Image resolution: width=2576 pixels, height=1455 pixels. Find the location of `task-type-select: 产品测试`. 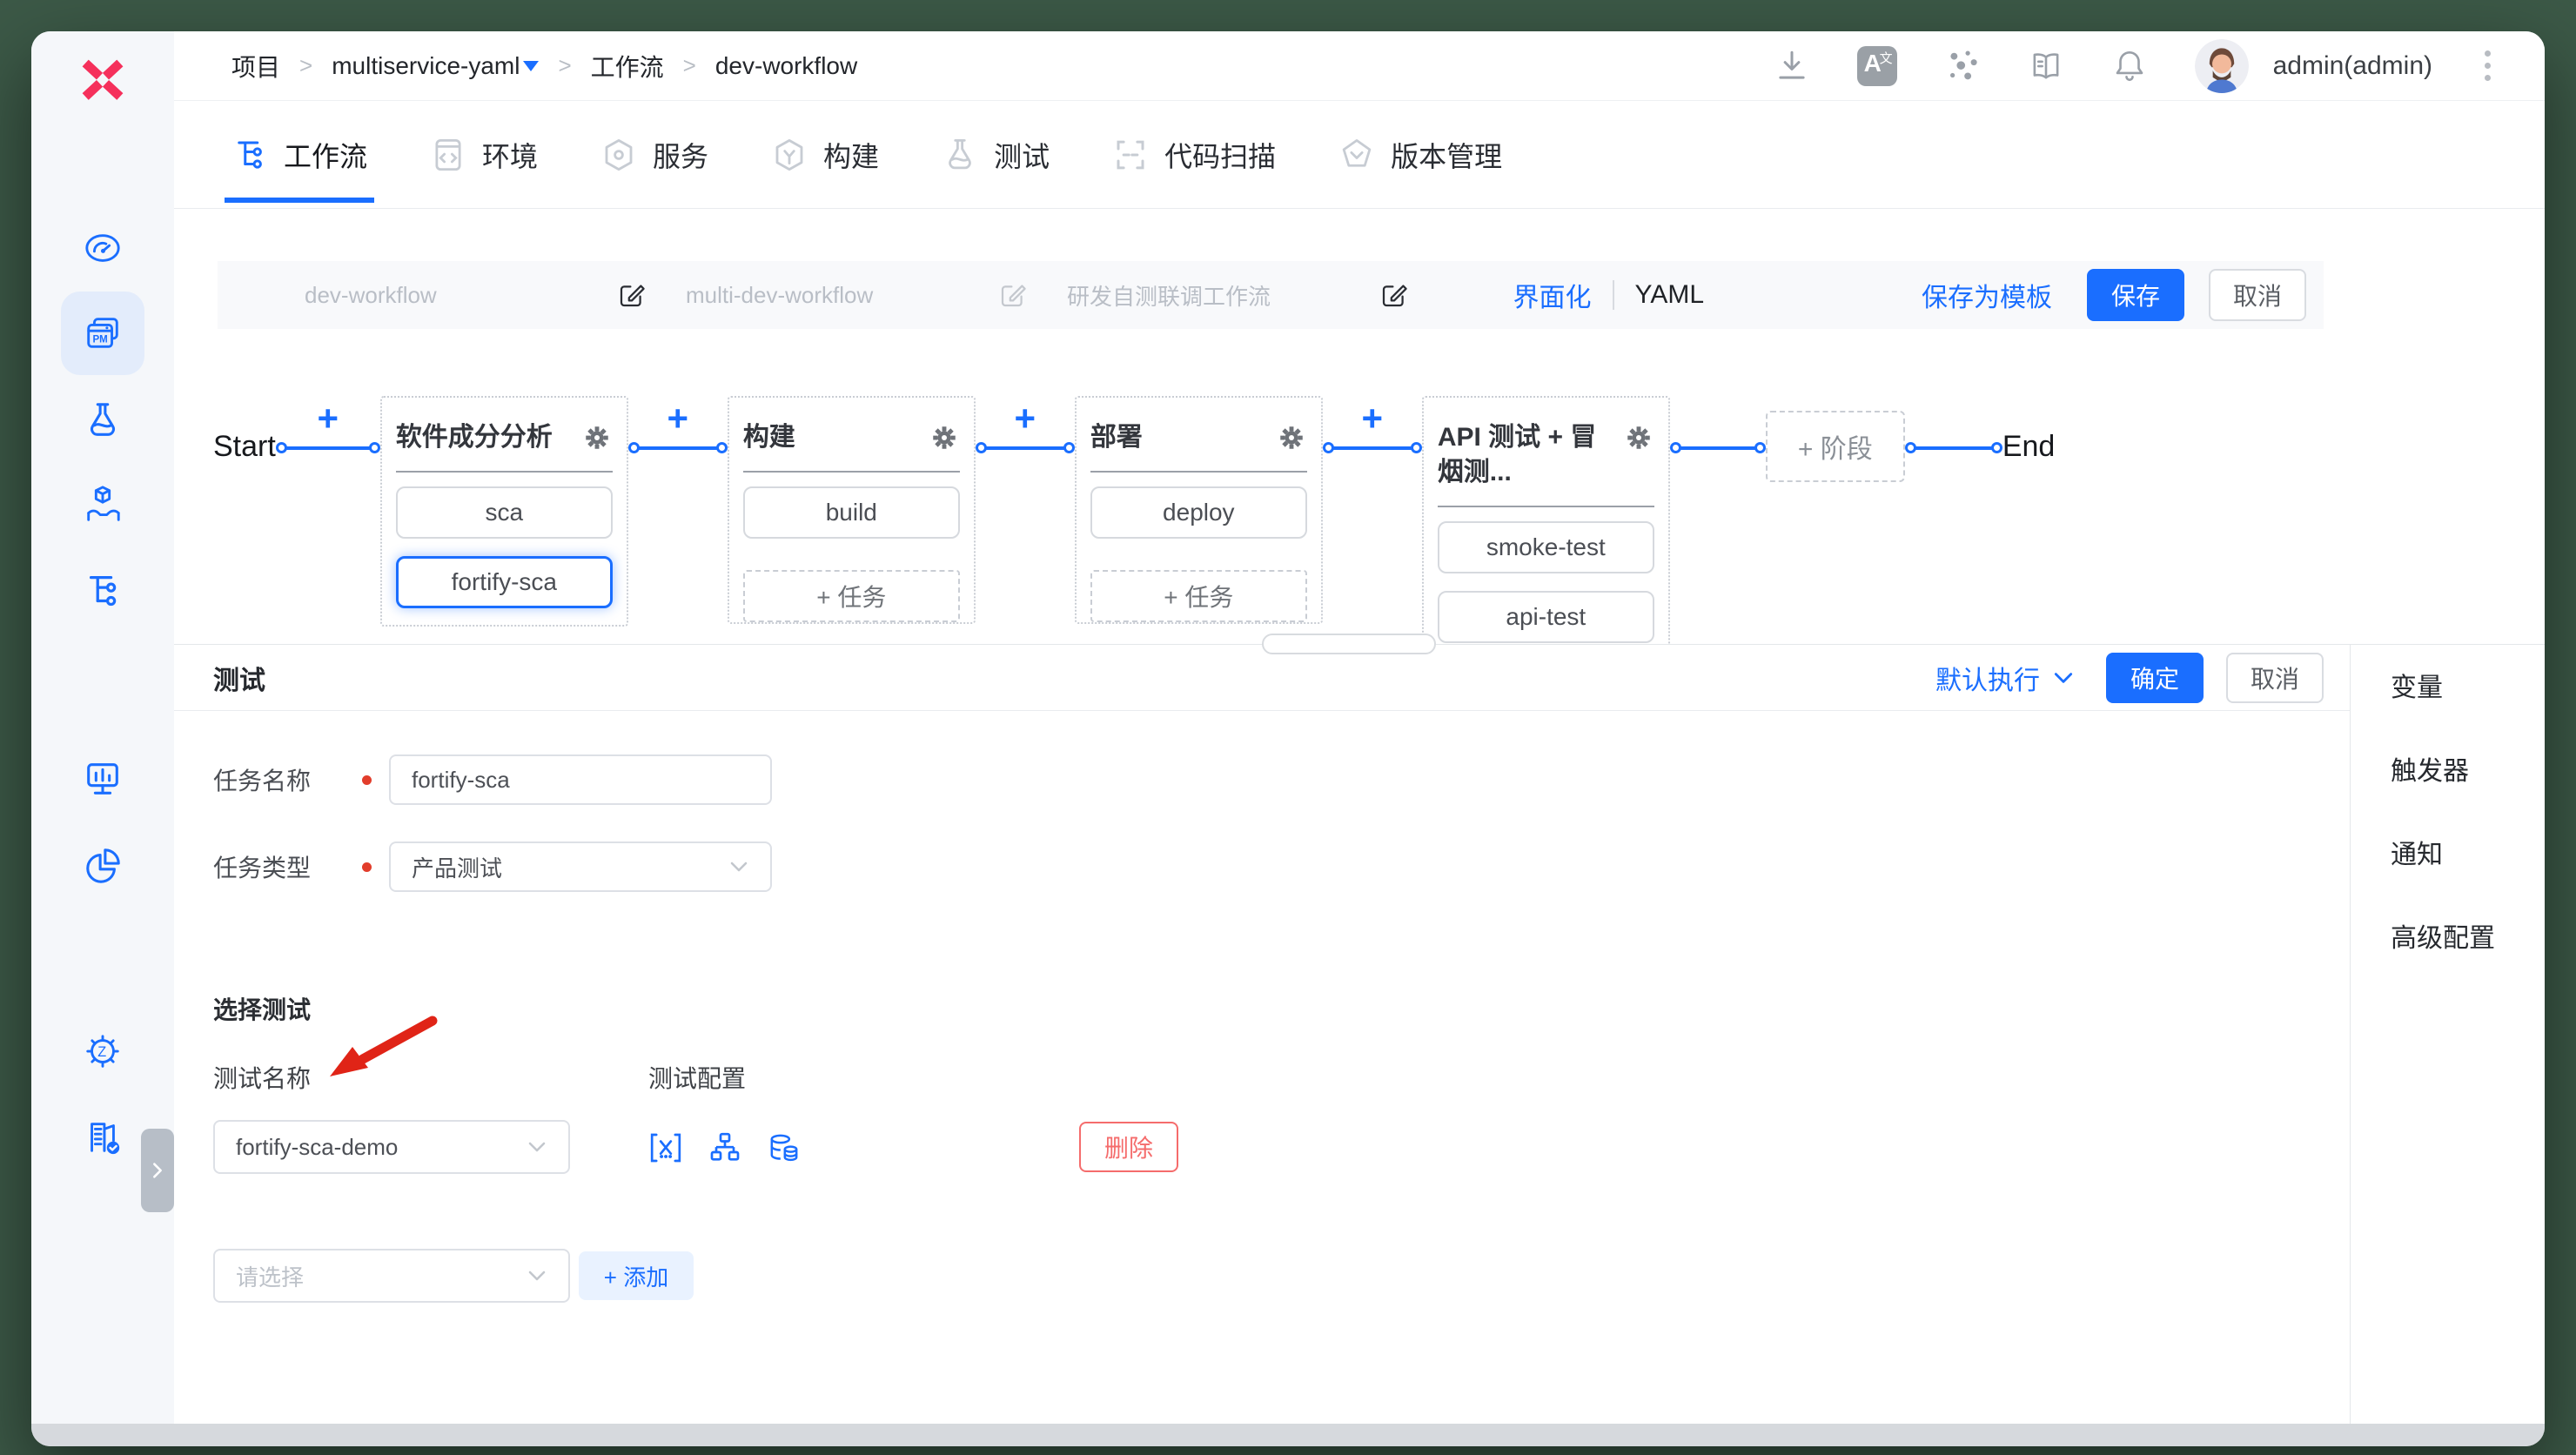

task-type-select: 产品测试 is located at coordinates (580, 866).